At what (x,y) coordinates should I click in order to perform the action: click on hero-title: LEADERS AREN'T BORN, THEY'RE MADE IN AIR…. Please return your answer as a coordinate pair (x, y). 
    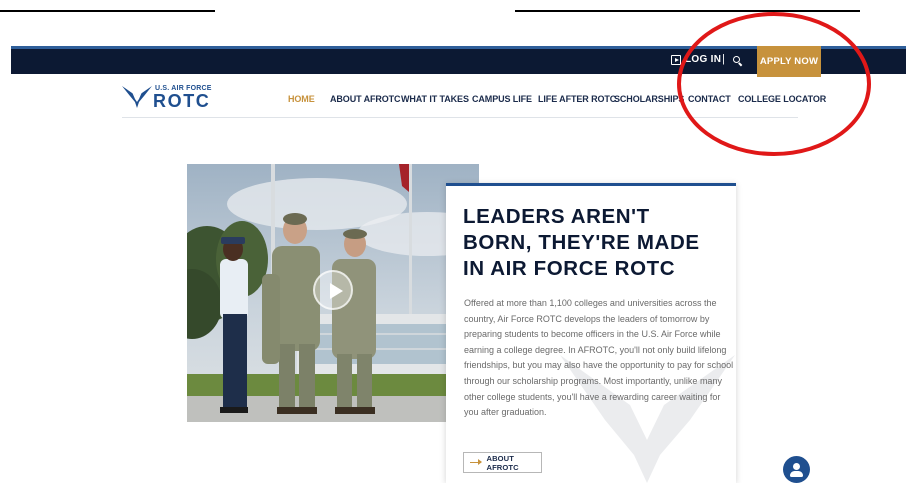
    Looking at the image, I should click on (593, 243).